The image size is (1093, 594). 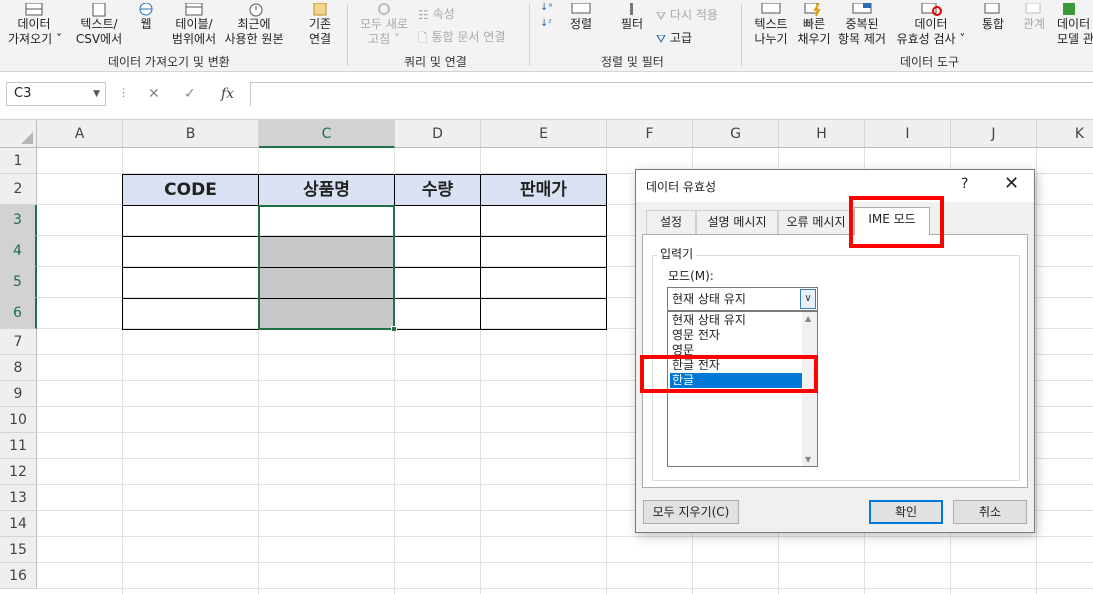 I want to click on data-validation-button: 데이터 유효성 검사 ˅, so click(x=931, y=24).